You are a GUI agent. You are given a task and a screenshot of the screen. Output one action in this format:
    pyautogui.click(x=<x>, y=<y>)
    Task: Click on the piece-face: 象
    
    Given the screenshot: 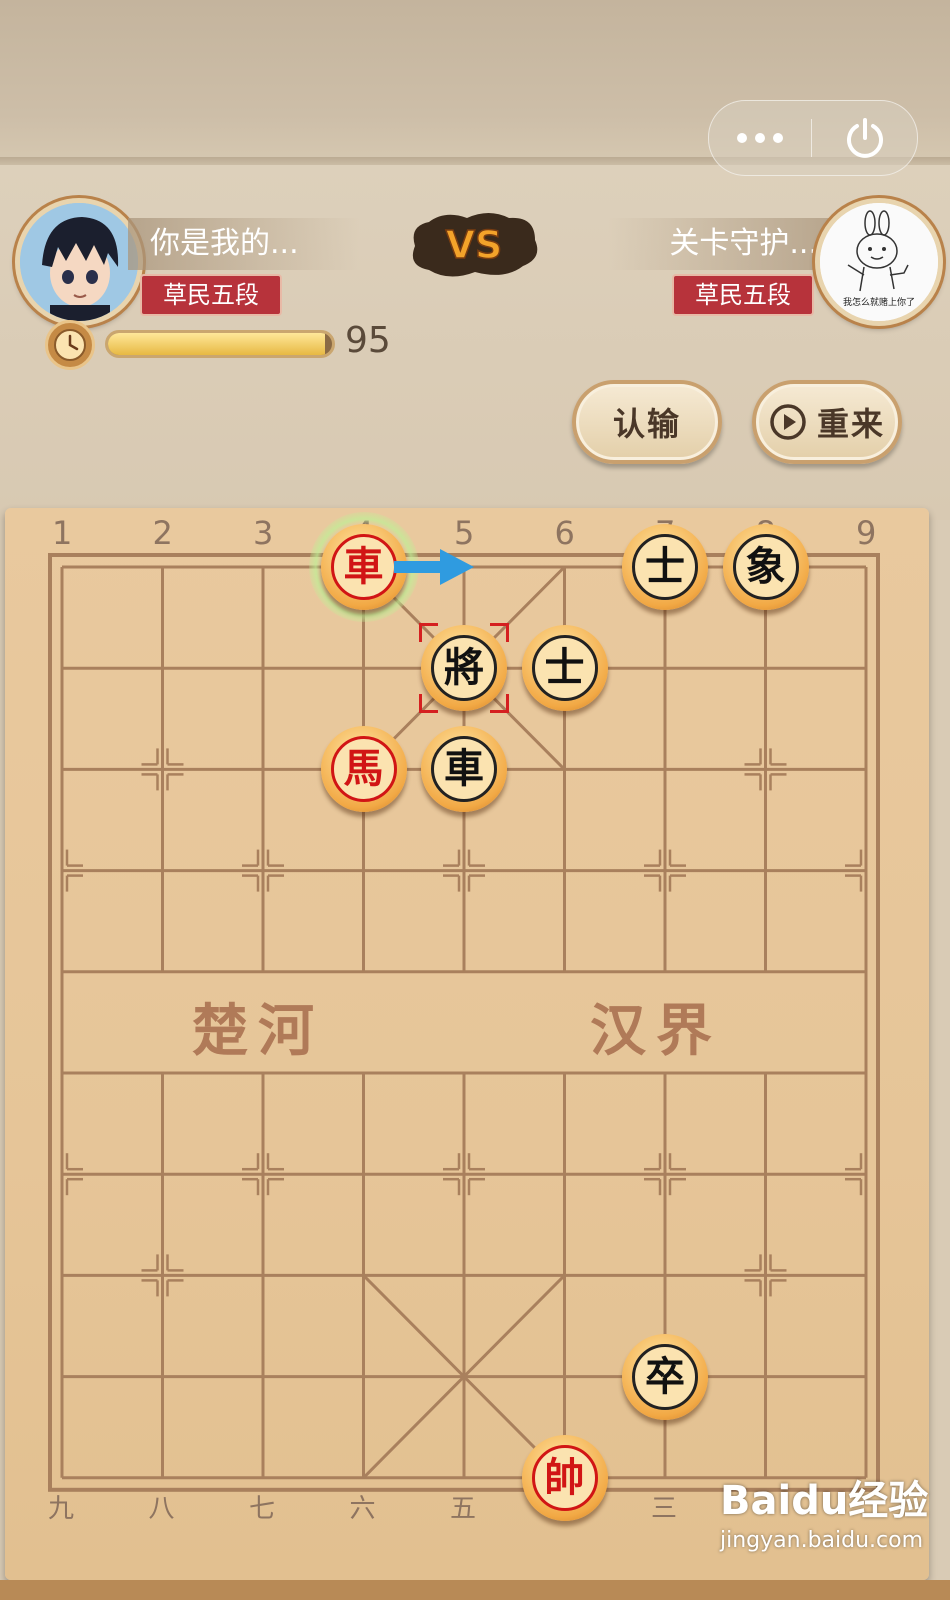 What is the action you would take?
    pyautogui.click(x=765, y=567)
    